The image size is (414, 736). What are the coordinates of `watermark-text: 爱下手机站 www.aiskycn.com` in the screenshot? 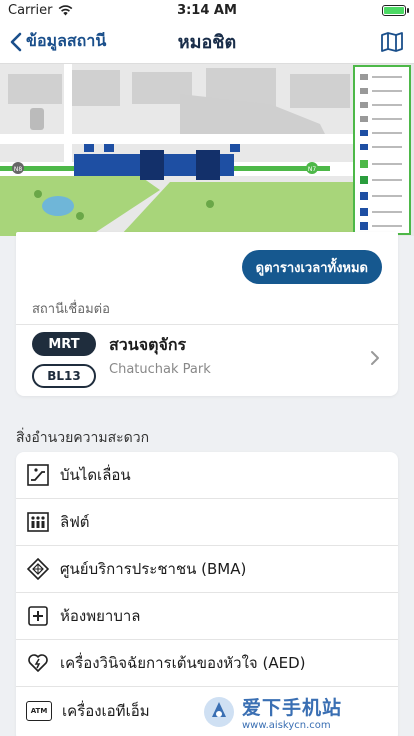 It's located at (292, 712).